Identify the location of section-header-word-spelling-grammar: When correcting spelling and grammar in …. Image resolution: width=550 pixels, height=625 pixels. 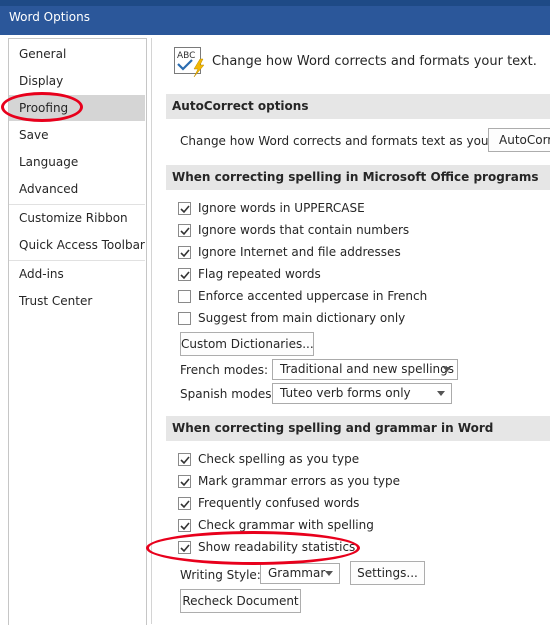
(358, 428).